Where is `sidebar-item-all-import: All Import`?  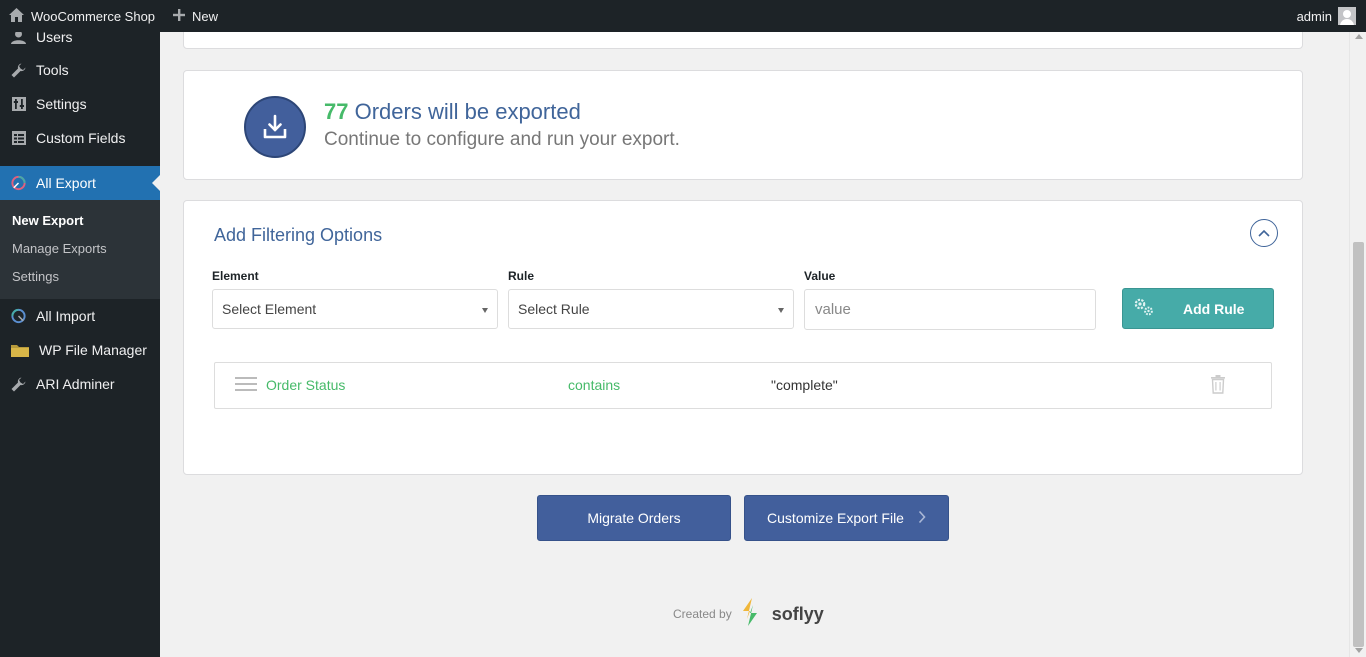
sidebar-item-all-import: All Import is located at coordinates (80, 316).